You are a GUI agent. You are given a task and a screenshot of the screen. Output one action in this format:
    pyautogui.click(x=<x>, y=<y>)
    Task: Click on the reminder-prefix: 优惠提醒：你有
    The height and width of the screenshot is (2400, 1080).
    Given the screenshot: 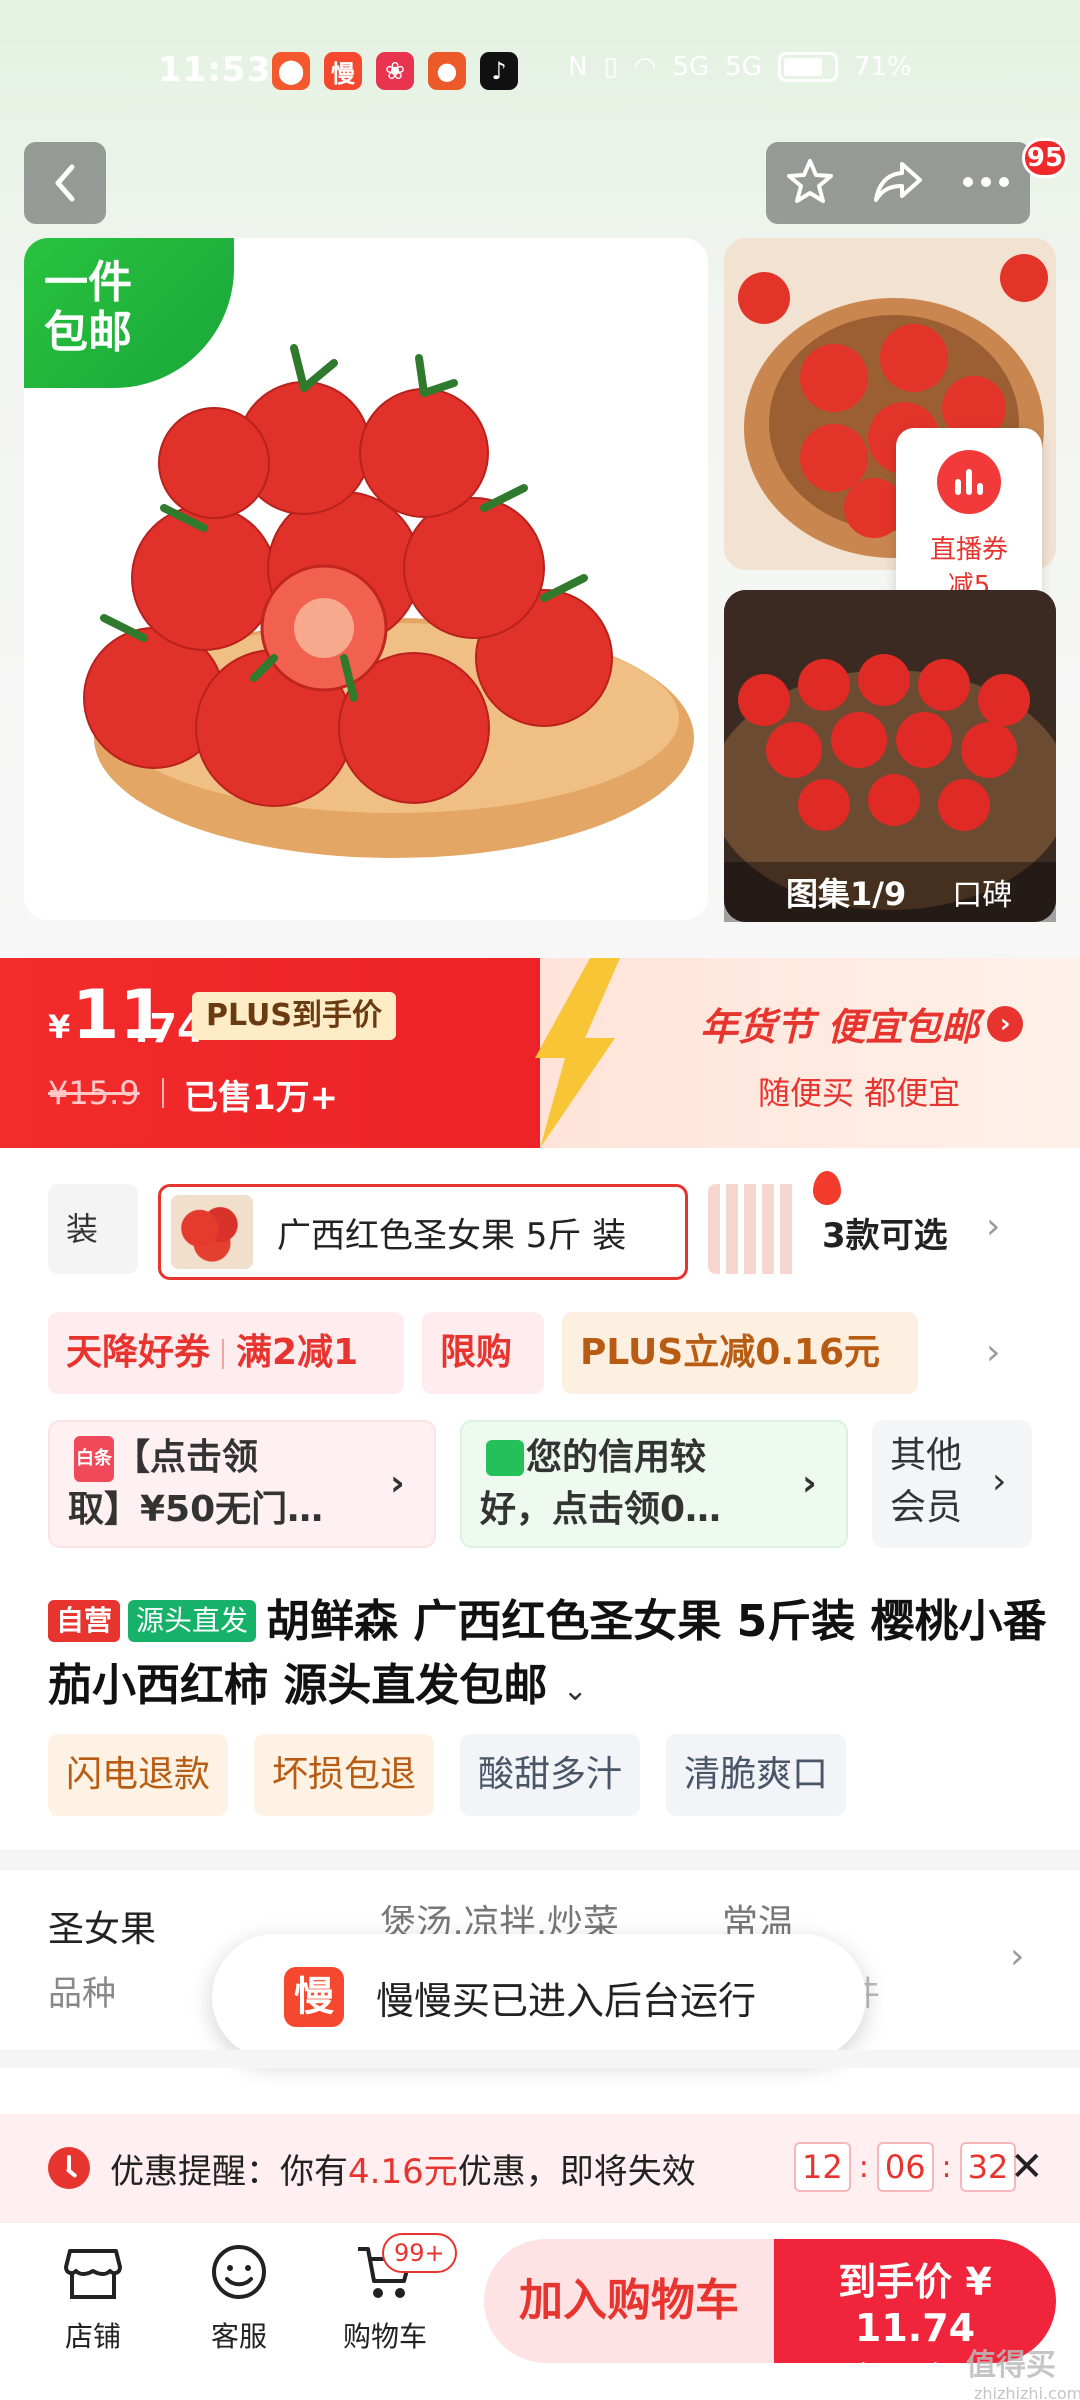 What is the action you would take?
    pyautogui.click(x=229, y=2171)
    